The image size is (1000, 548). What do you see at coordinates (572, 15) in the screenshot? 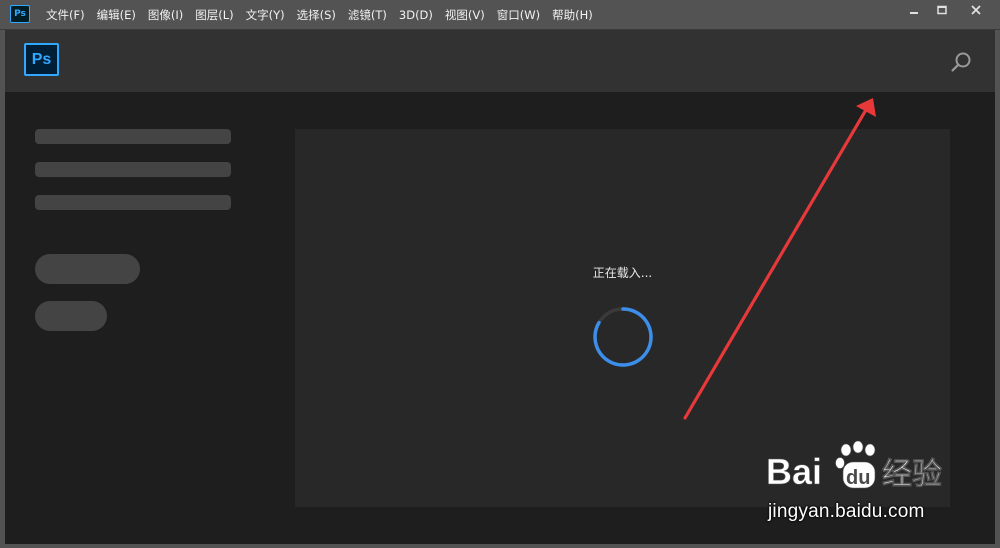
I see `menu-help: 帮助(H)` at bounding box center [572, 15].